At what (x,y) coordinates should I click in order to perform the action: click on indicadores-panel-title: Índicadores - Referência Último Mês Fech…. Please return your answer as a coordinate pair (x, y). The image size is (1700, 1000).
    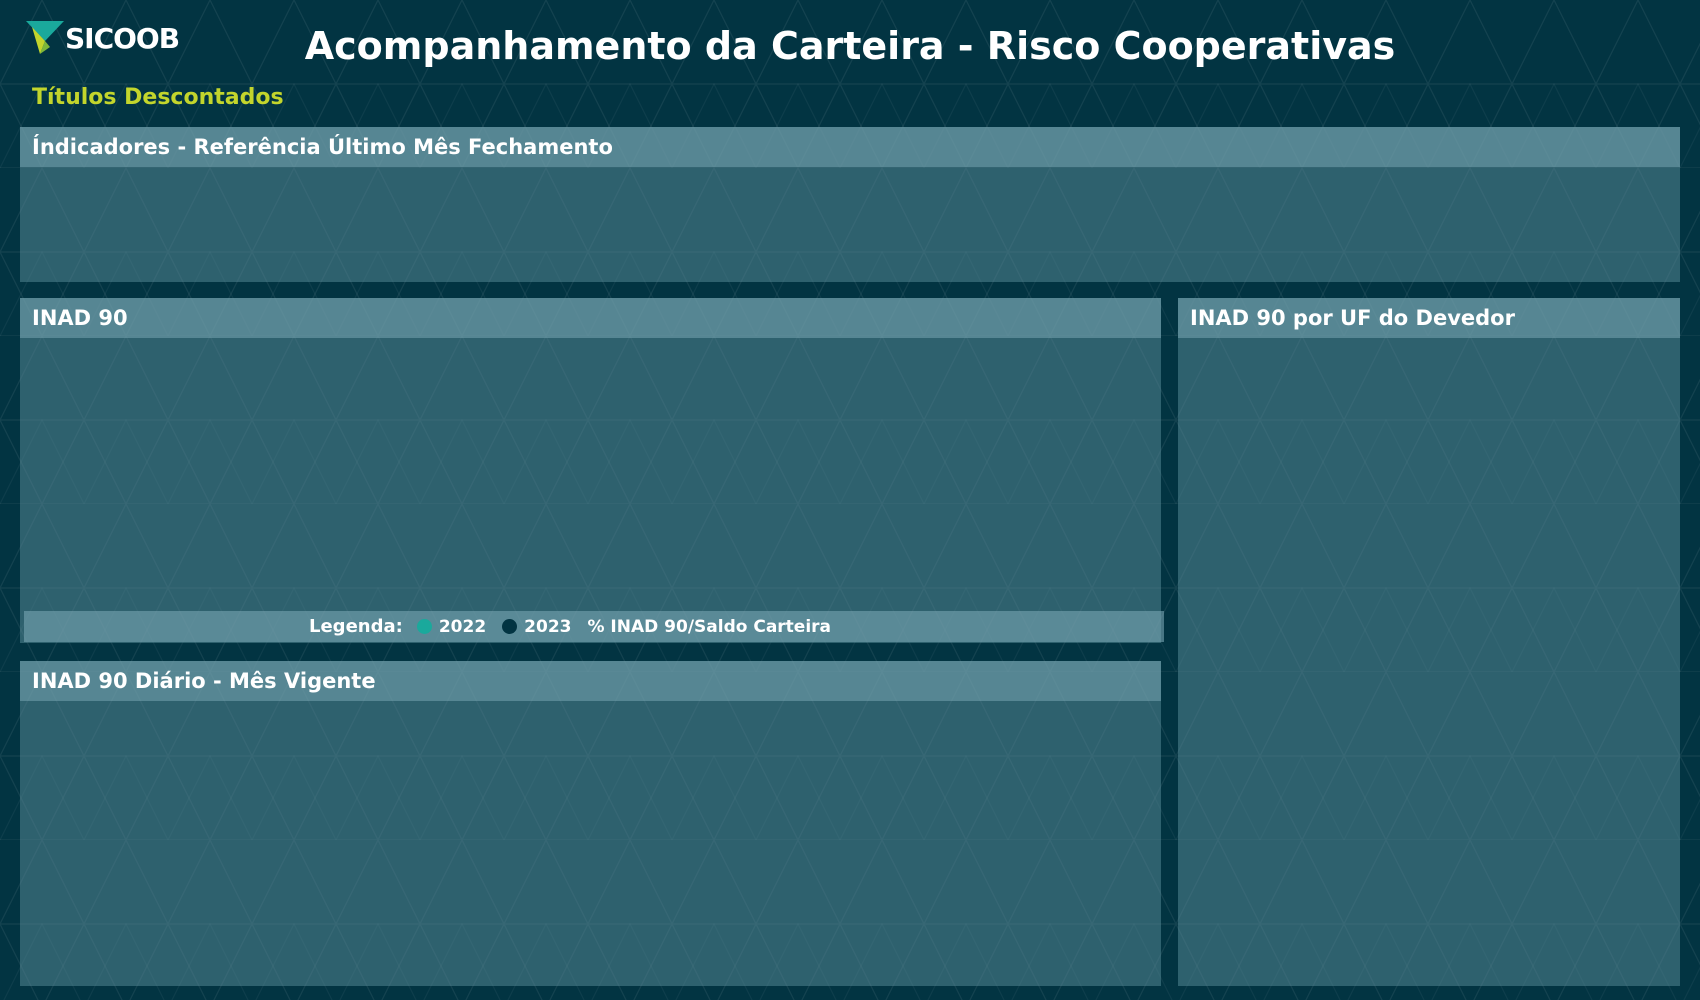
    Looking at the image, I should click on (850, 147).